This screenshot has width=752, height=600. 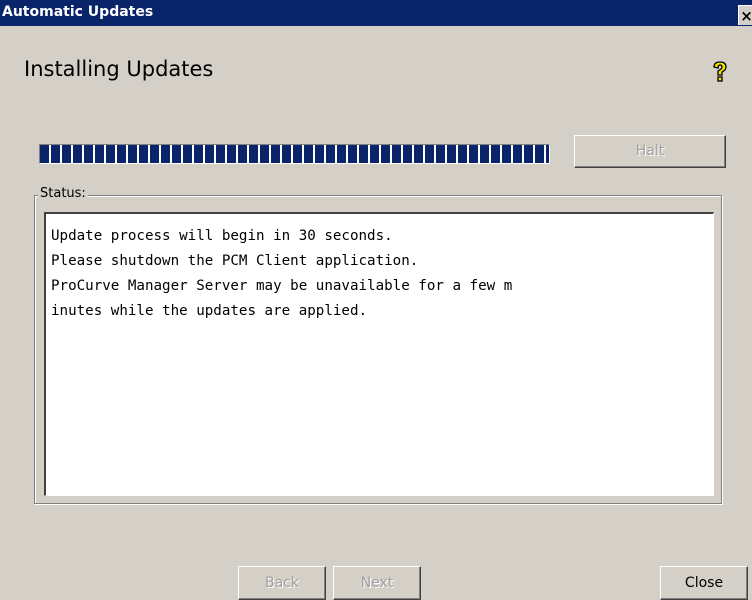 What do you see at coordinates (222, 236) in the screenshot?
I see `status-line: Update process will begin in 30 seconds.` at bounding box center [222, 236].